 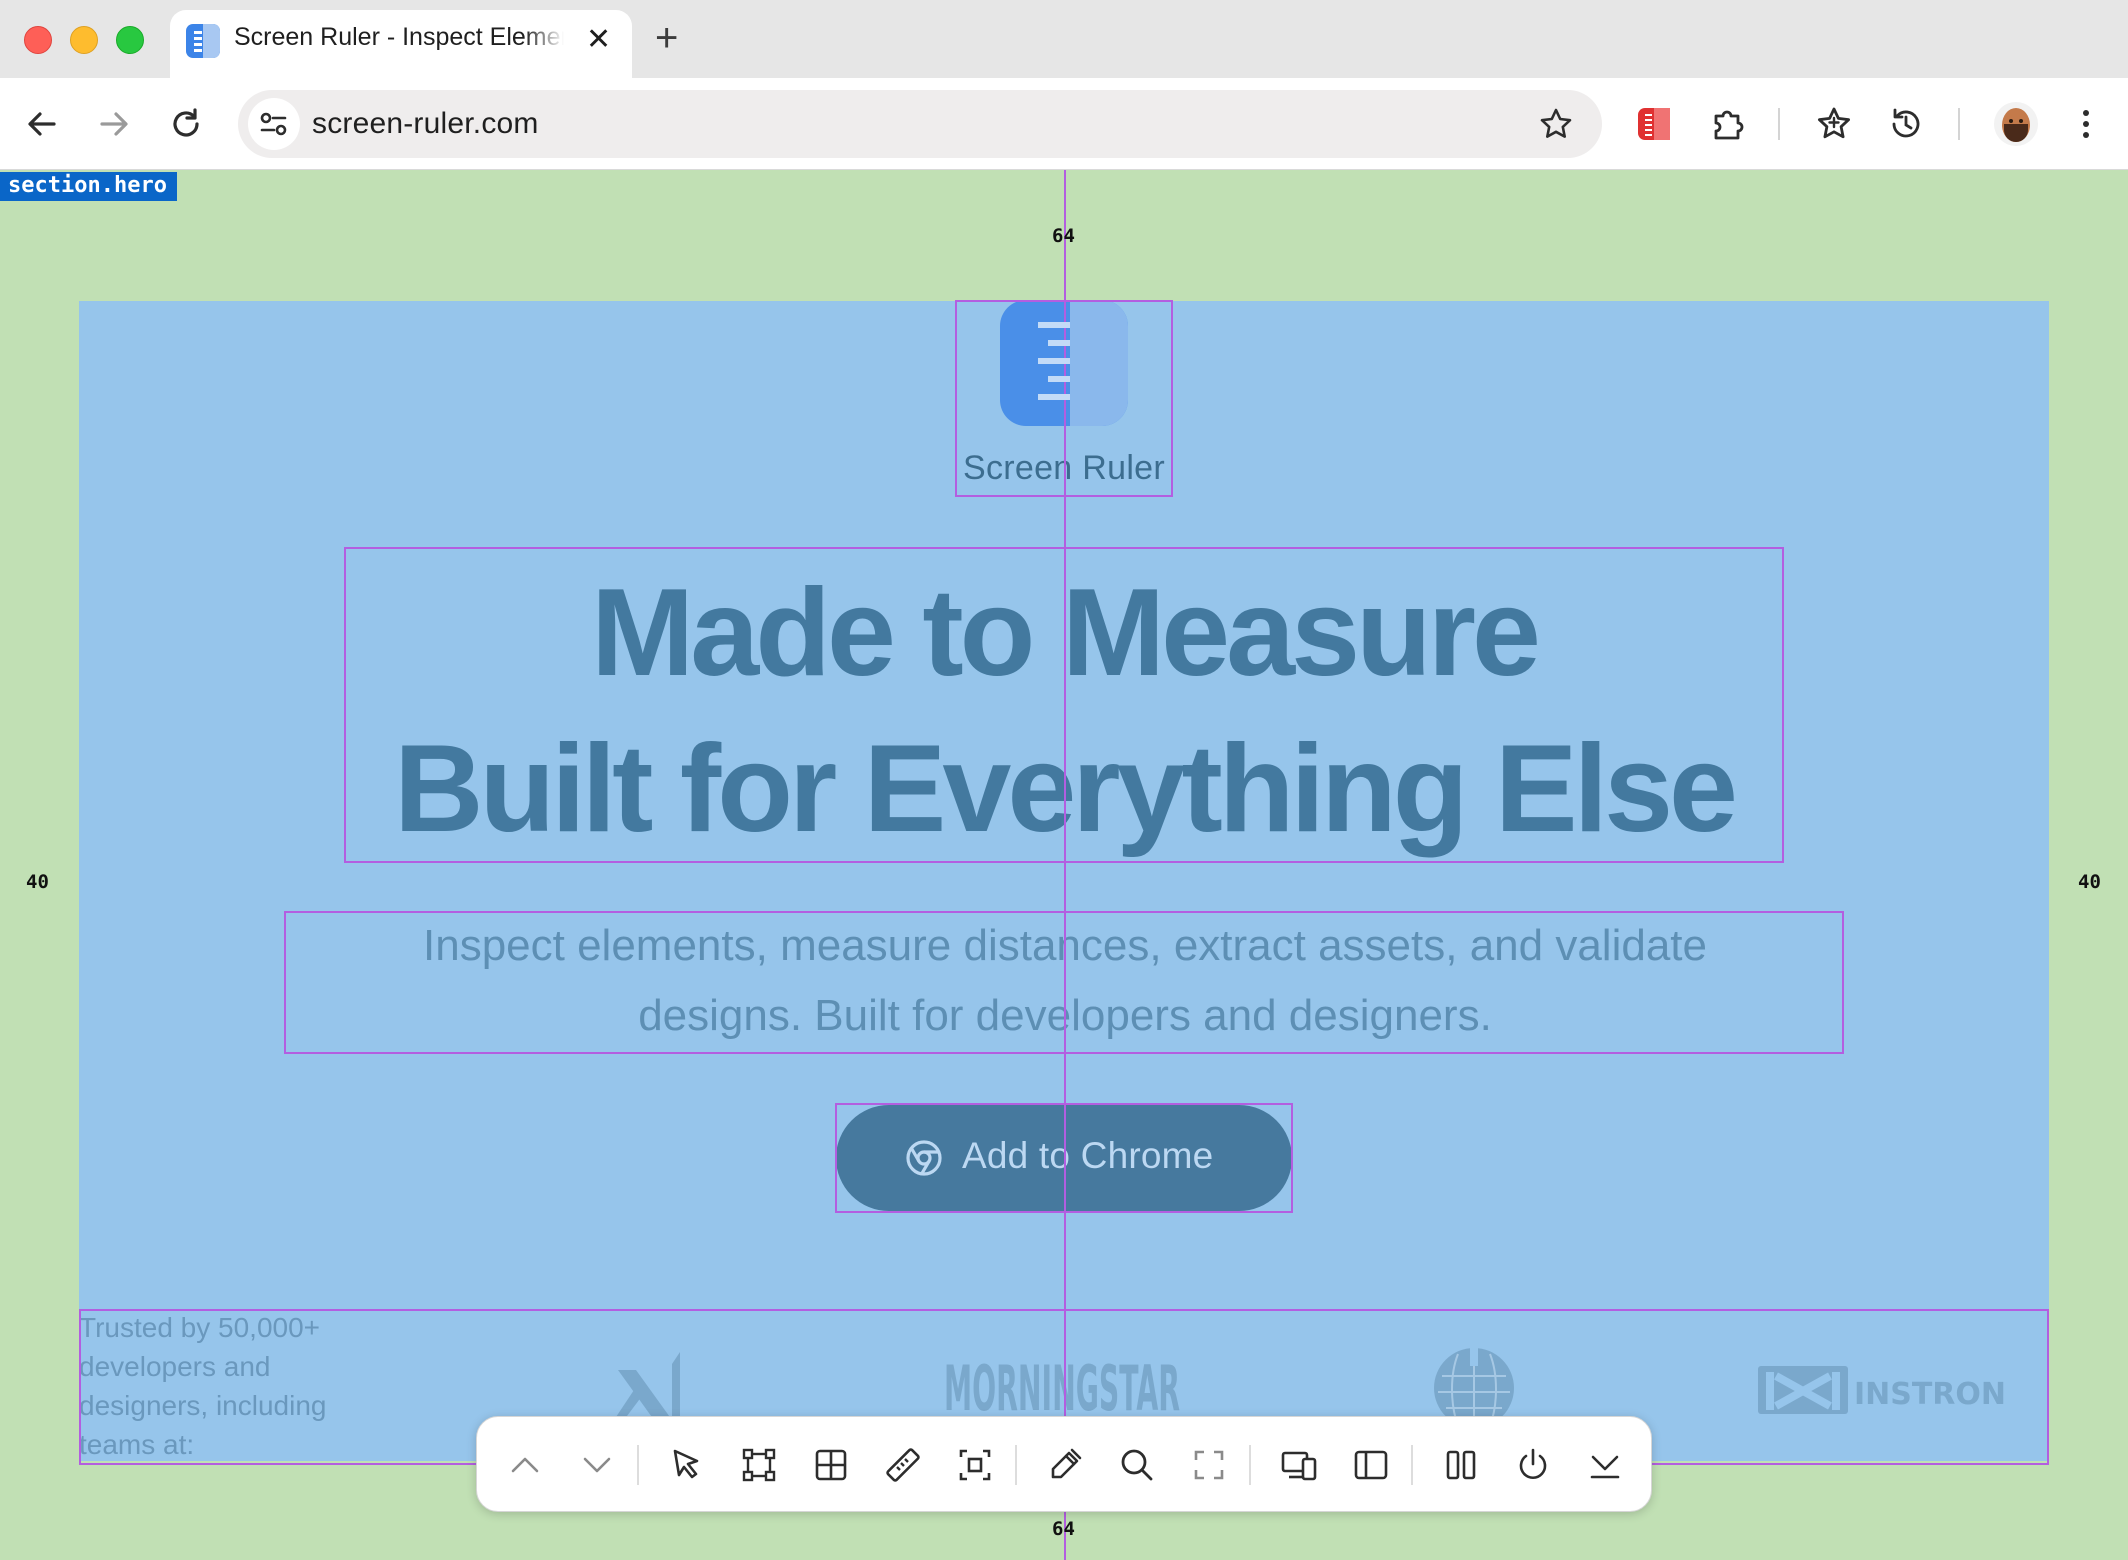 I want to click on back-button, so click(x=42, y=124).